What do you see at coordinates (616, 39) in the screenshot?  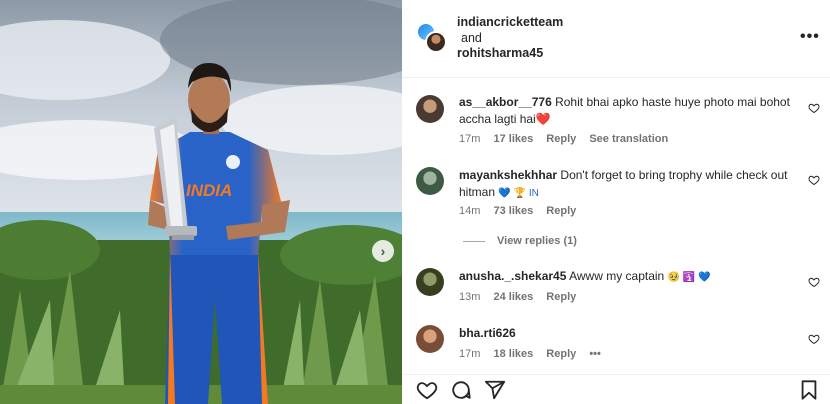 I see `post-header: indiancricketteam and rohitsharma45 •••` at bounding box center [616, 39].